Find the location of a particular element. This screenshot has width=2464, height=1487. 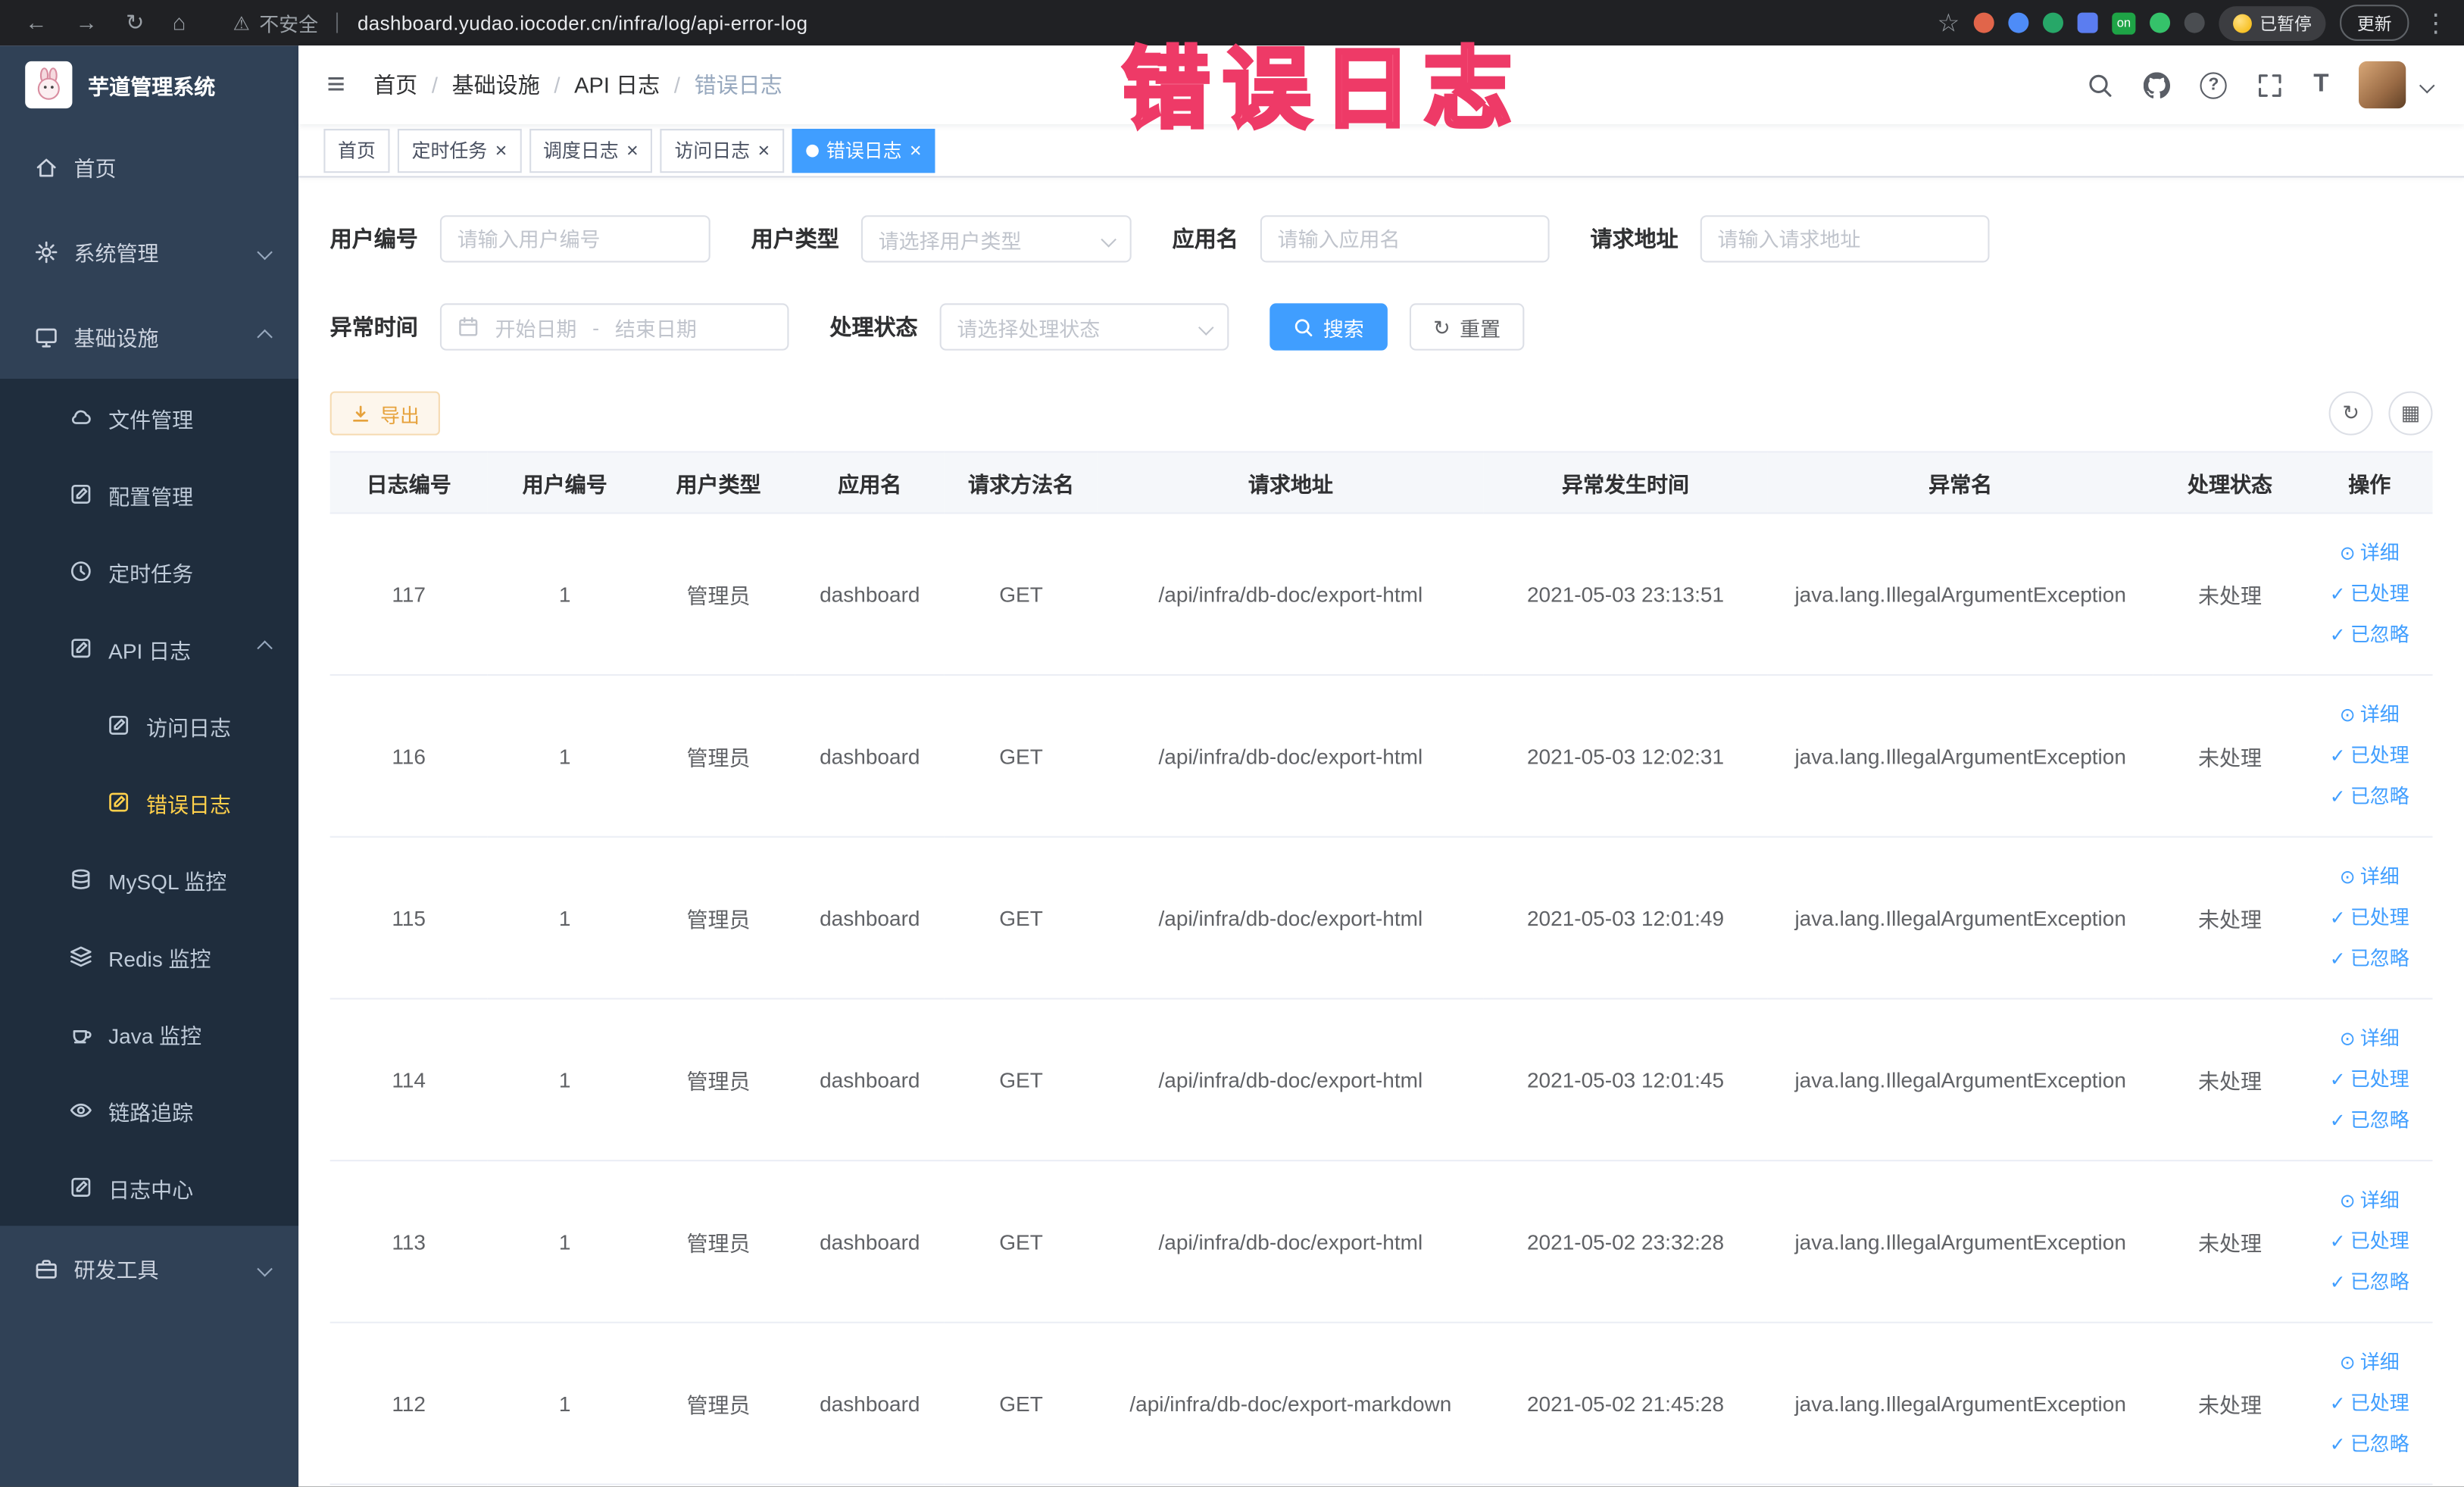

update-button: 更新 is located at coordinates (2374, 23).